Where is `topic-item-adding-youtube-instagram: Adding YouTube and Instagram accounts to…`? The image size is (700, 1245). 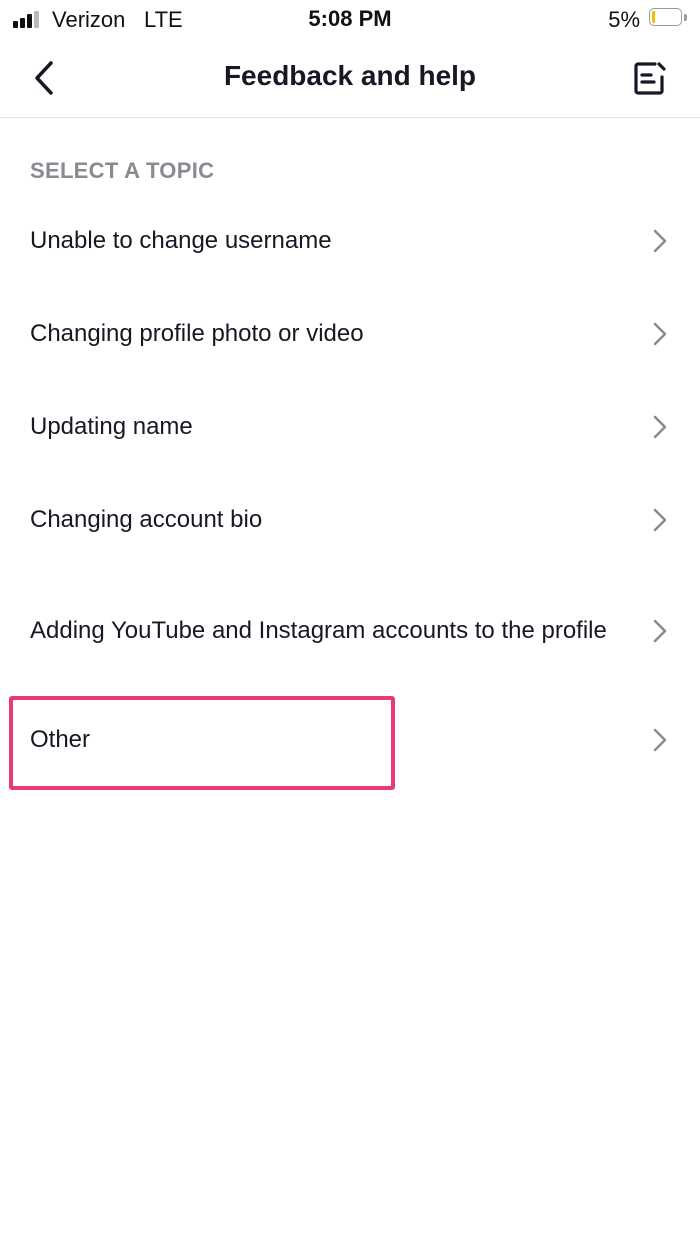 topic-item-adding-youtube-instagram: Adding YouTube and Instagram accounts to… is located at coordinates (350, 631).